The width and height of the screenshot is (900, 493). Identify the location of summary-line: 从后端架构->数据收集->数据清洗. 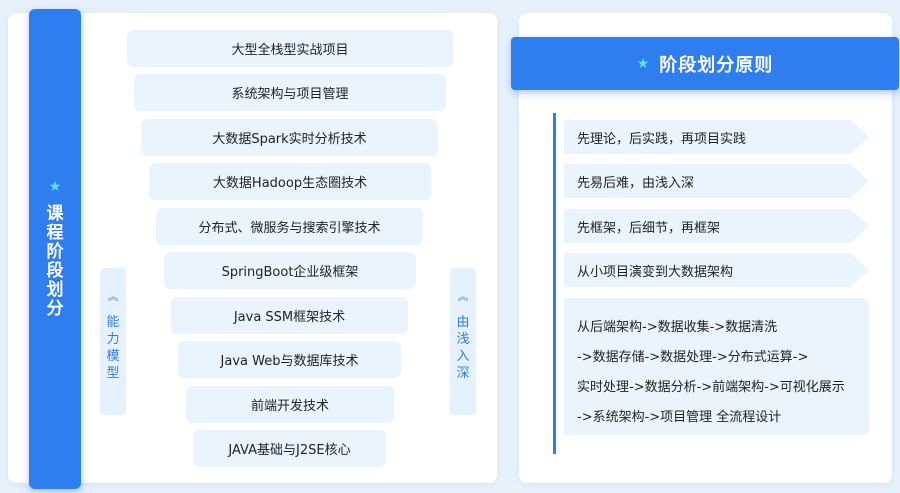
(677, 327).